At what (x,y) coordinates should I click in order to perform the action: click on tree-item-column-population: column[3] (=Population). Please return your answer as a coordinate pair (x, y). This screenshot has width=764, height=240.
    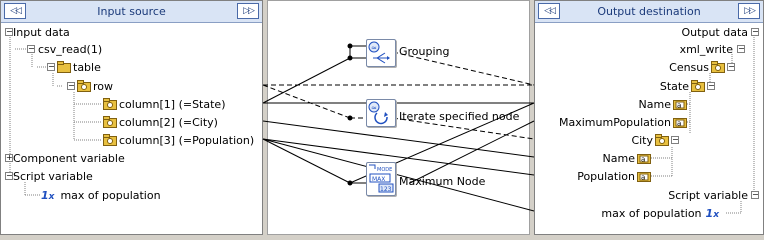
    Looking at the image, I should click on (177, 141).